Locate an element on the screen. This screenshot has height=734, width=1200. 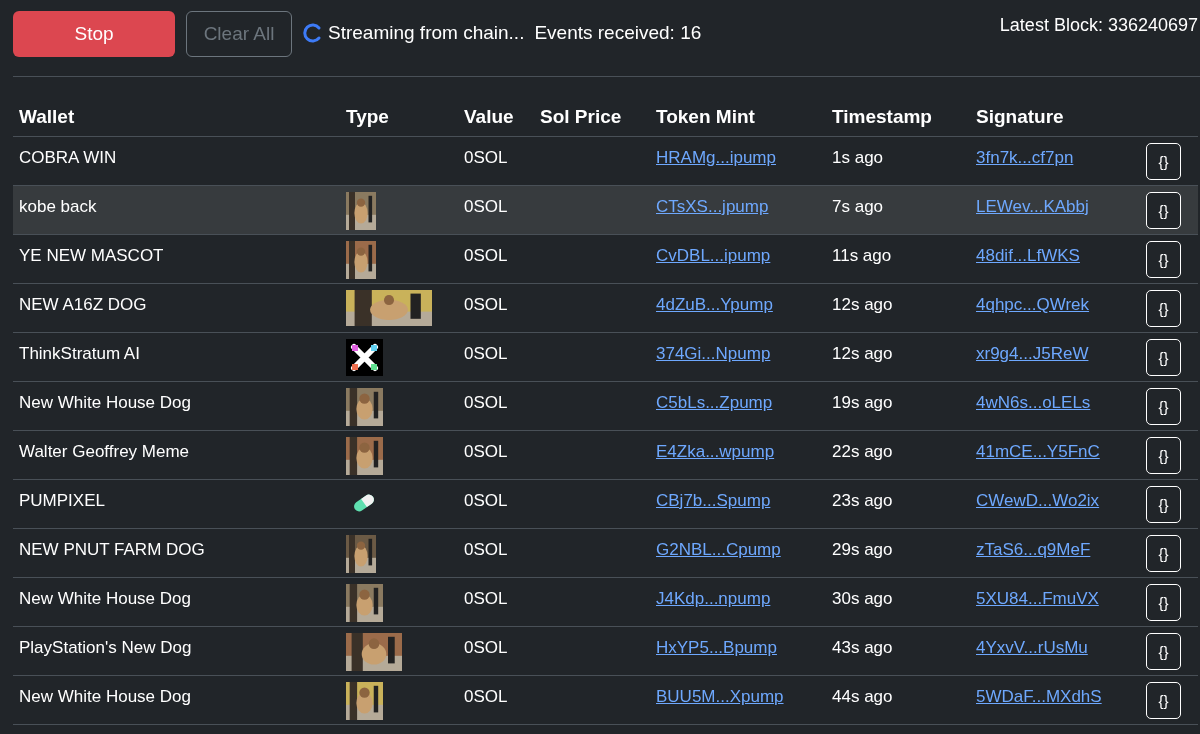
wallet-name: NEW A16Z DOG is located at coordinates (83, 305).